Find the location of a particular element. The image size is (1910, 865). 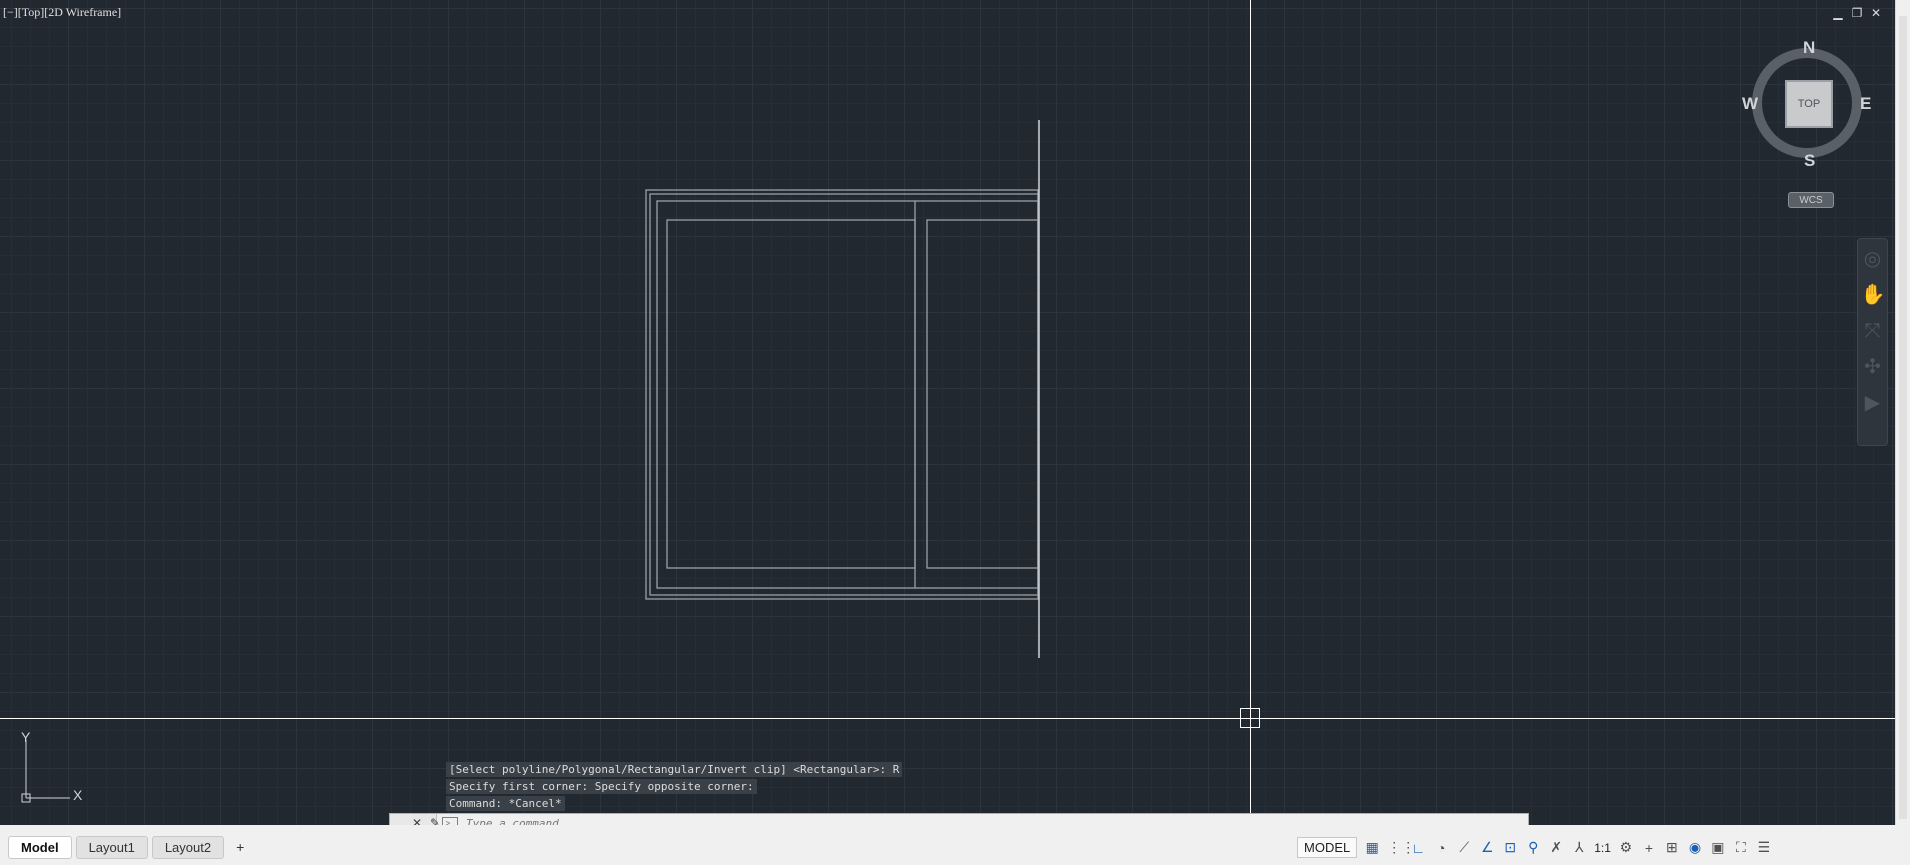

right-panel is located at coordinates (982, 394).